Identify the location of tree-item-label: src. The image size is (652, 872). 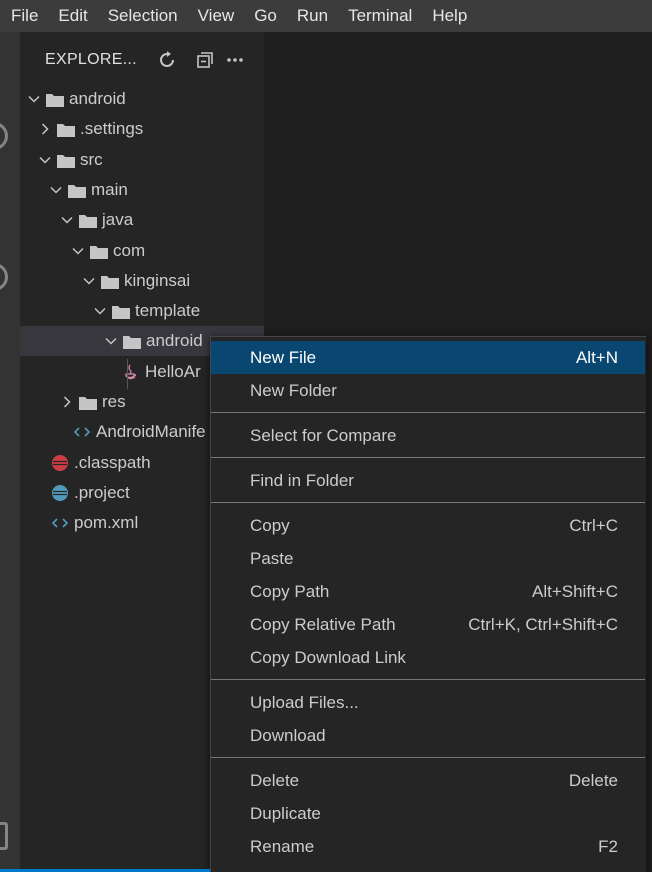
(91, 159).